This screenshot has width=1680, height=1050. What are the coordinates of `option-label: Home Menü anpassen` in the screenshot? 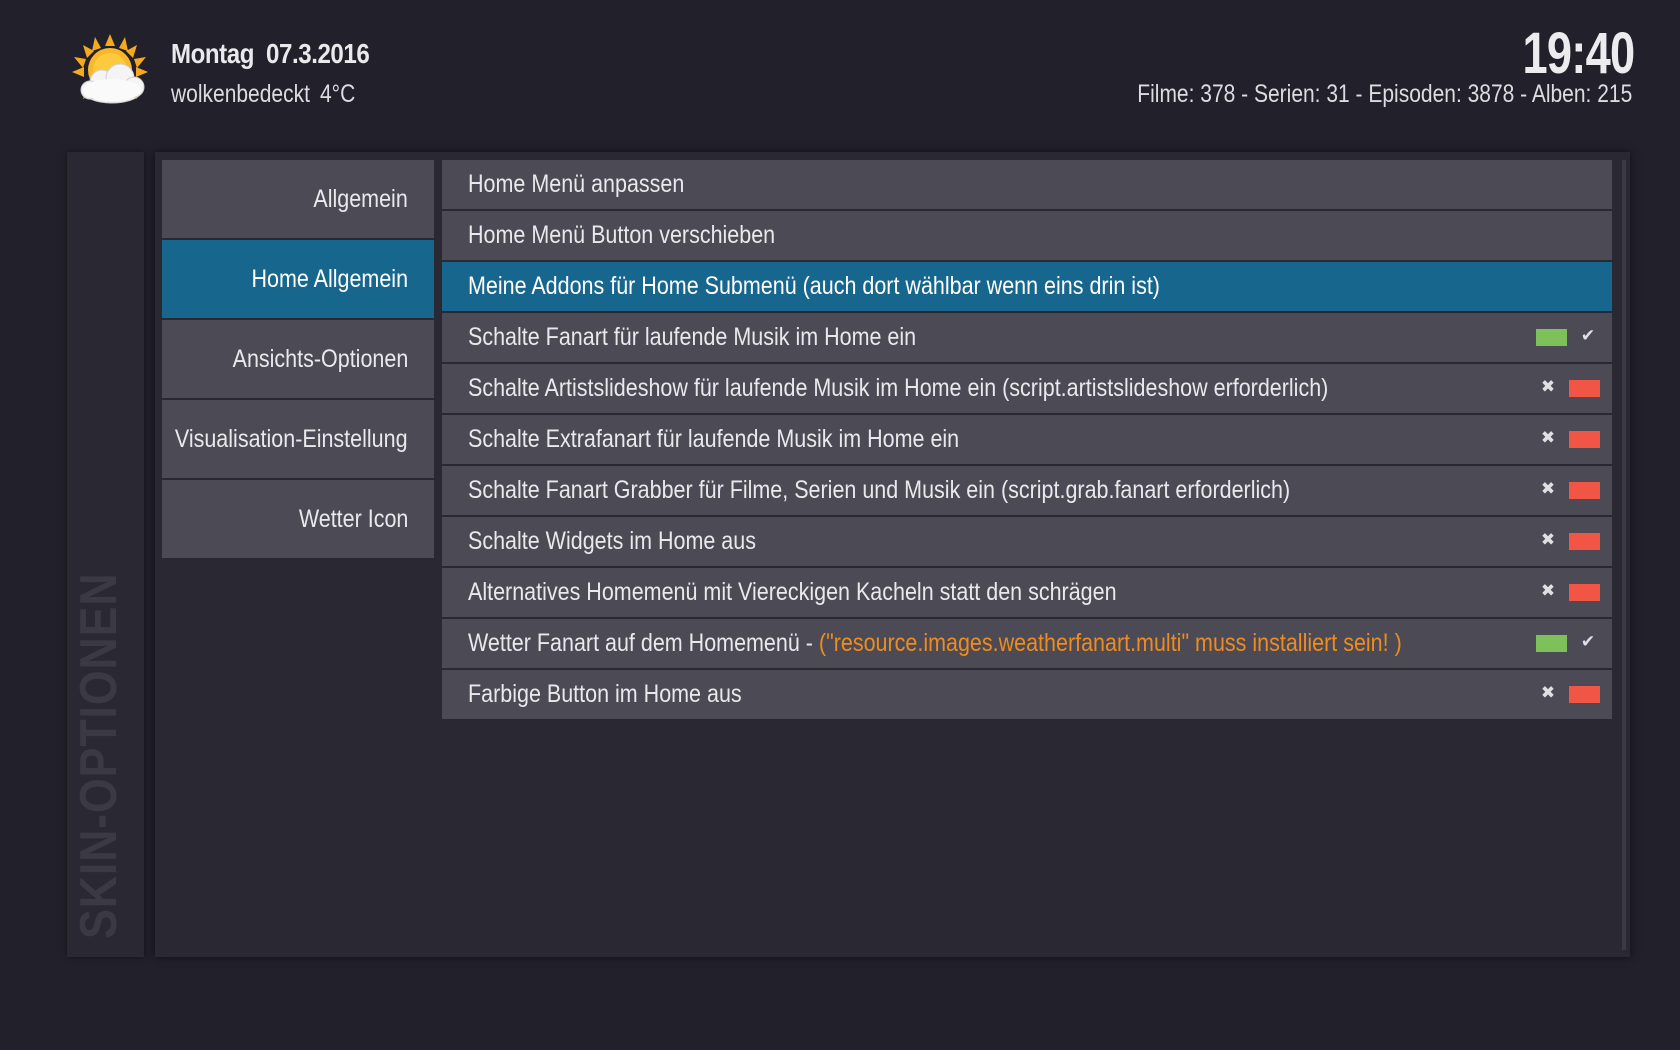 It's located at (576, 184).